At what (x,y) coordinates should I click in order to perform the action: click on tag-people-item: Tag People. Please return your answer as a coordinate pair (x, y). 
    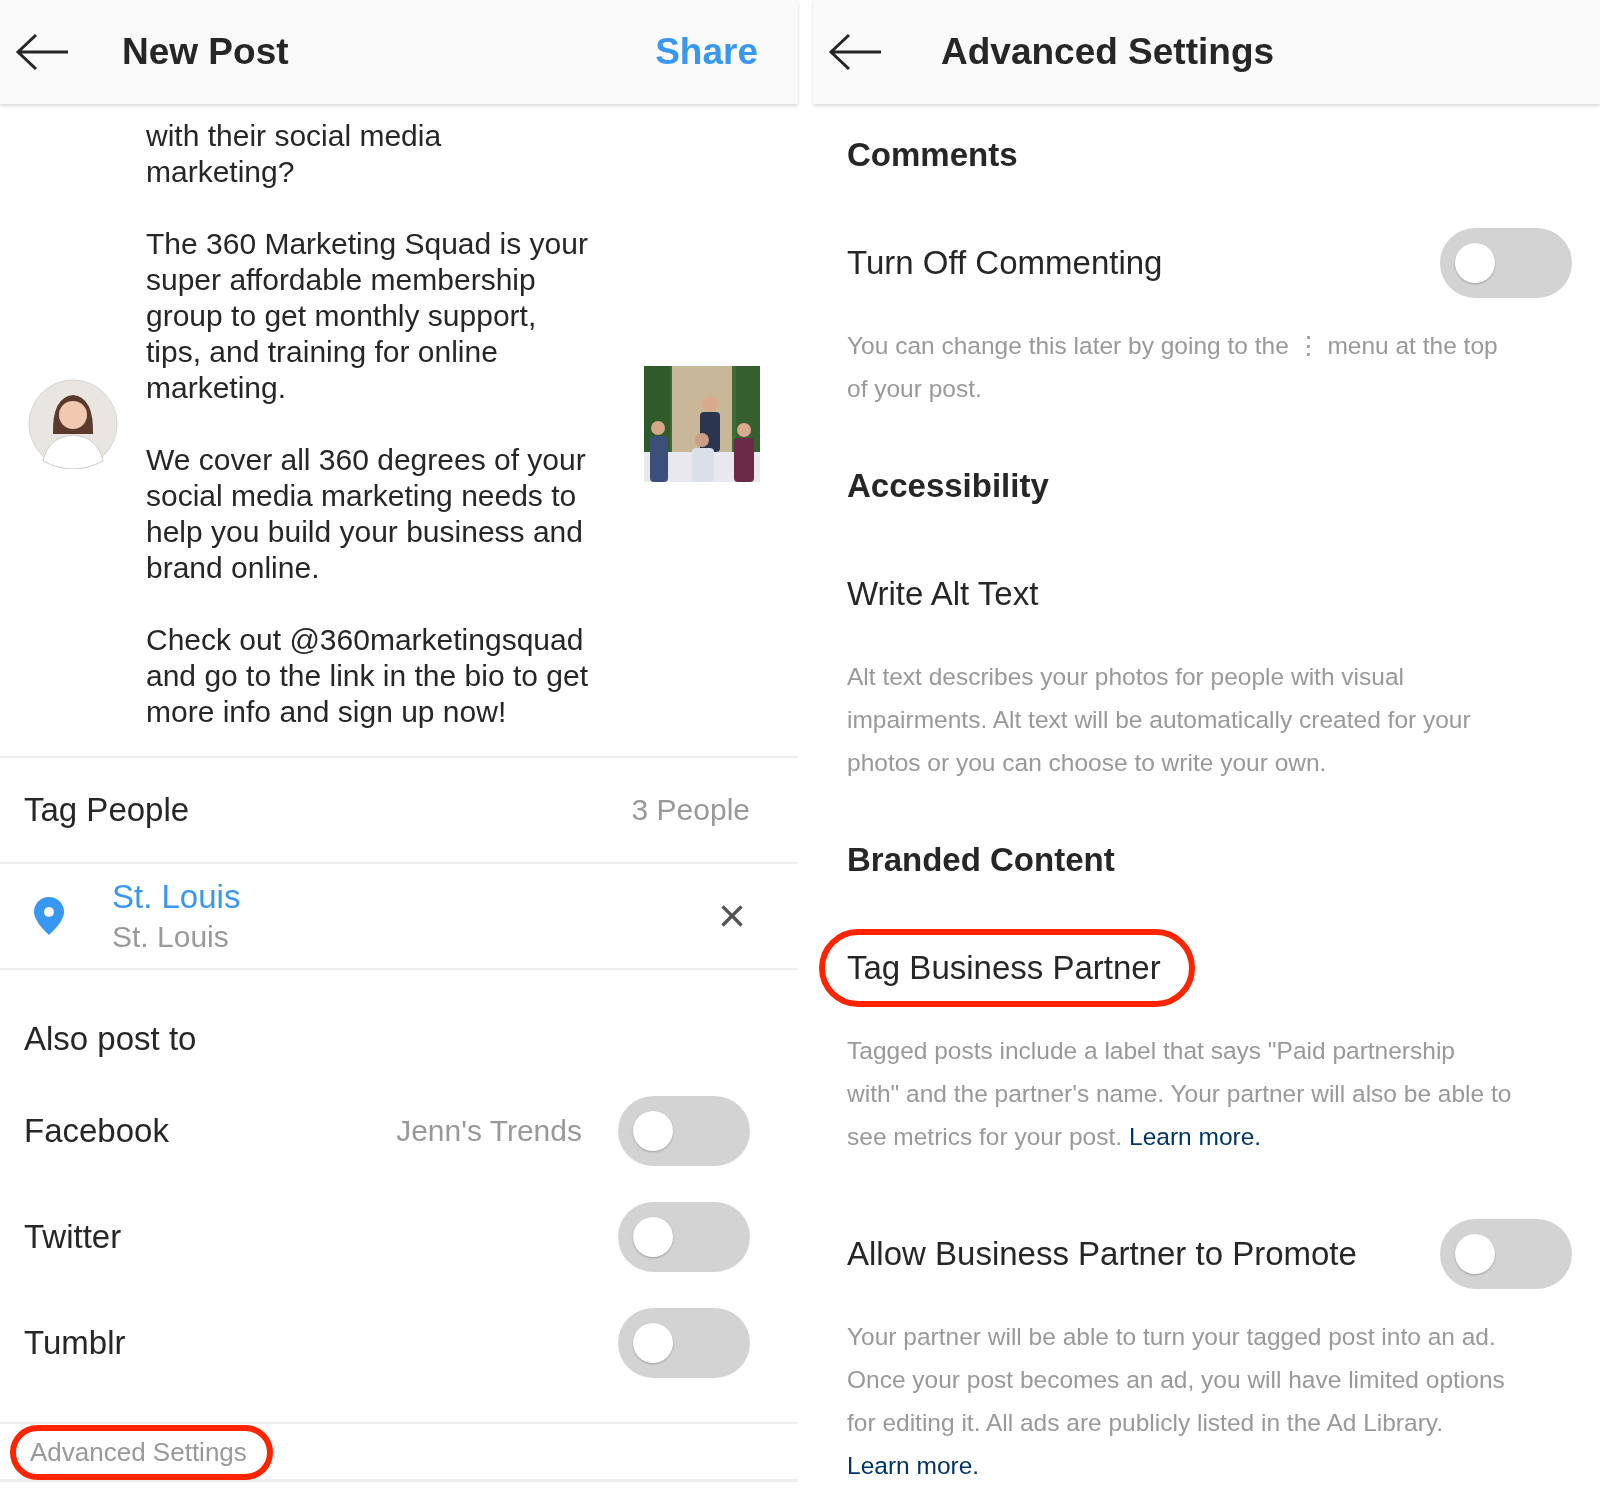
    Looking at the image, I should click on (107, 810).